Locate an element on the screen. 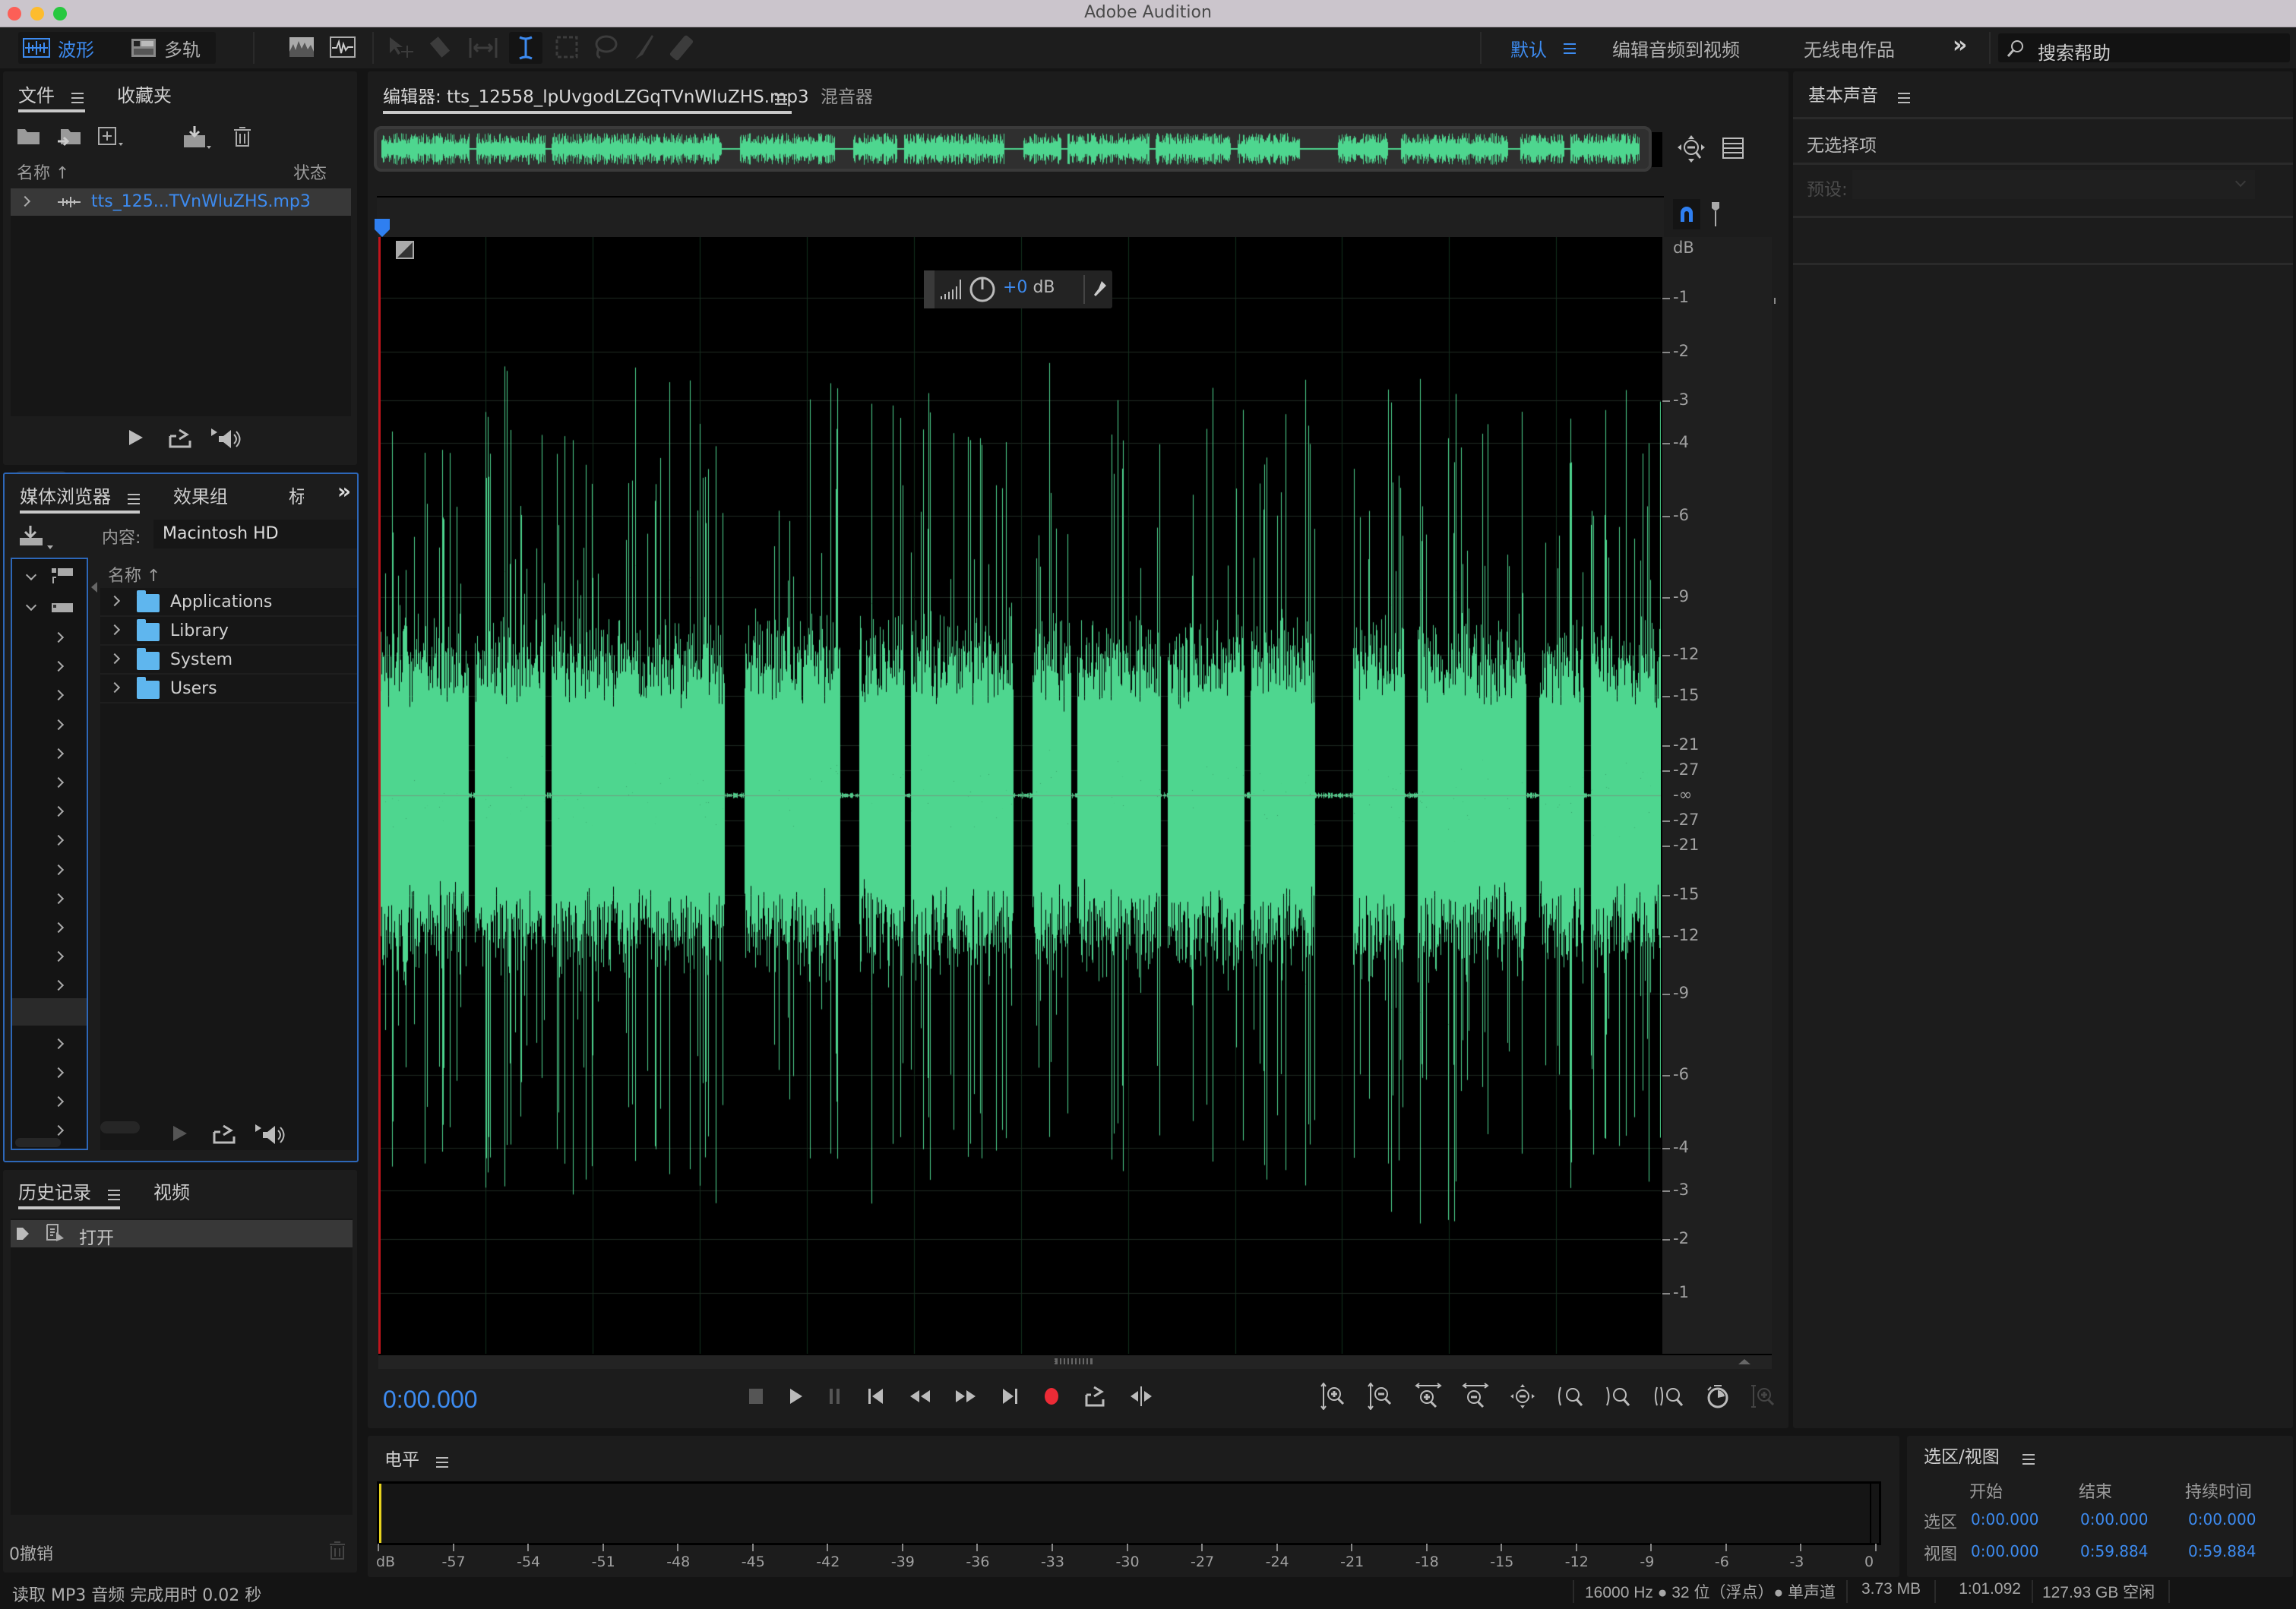  selection-start-field: 0:00.000 is located at coordinates (2004, 1519).